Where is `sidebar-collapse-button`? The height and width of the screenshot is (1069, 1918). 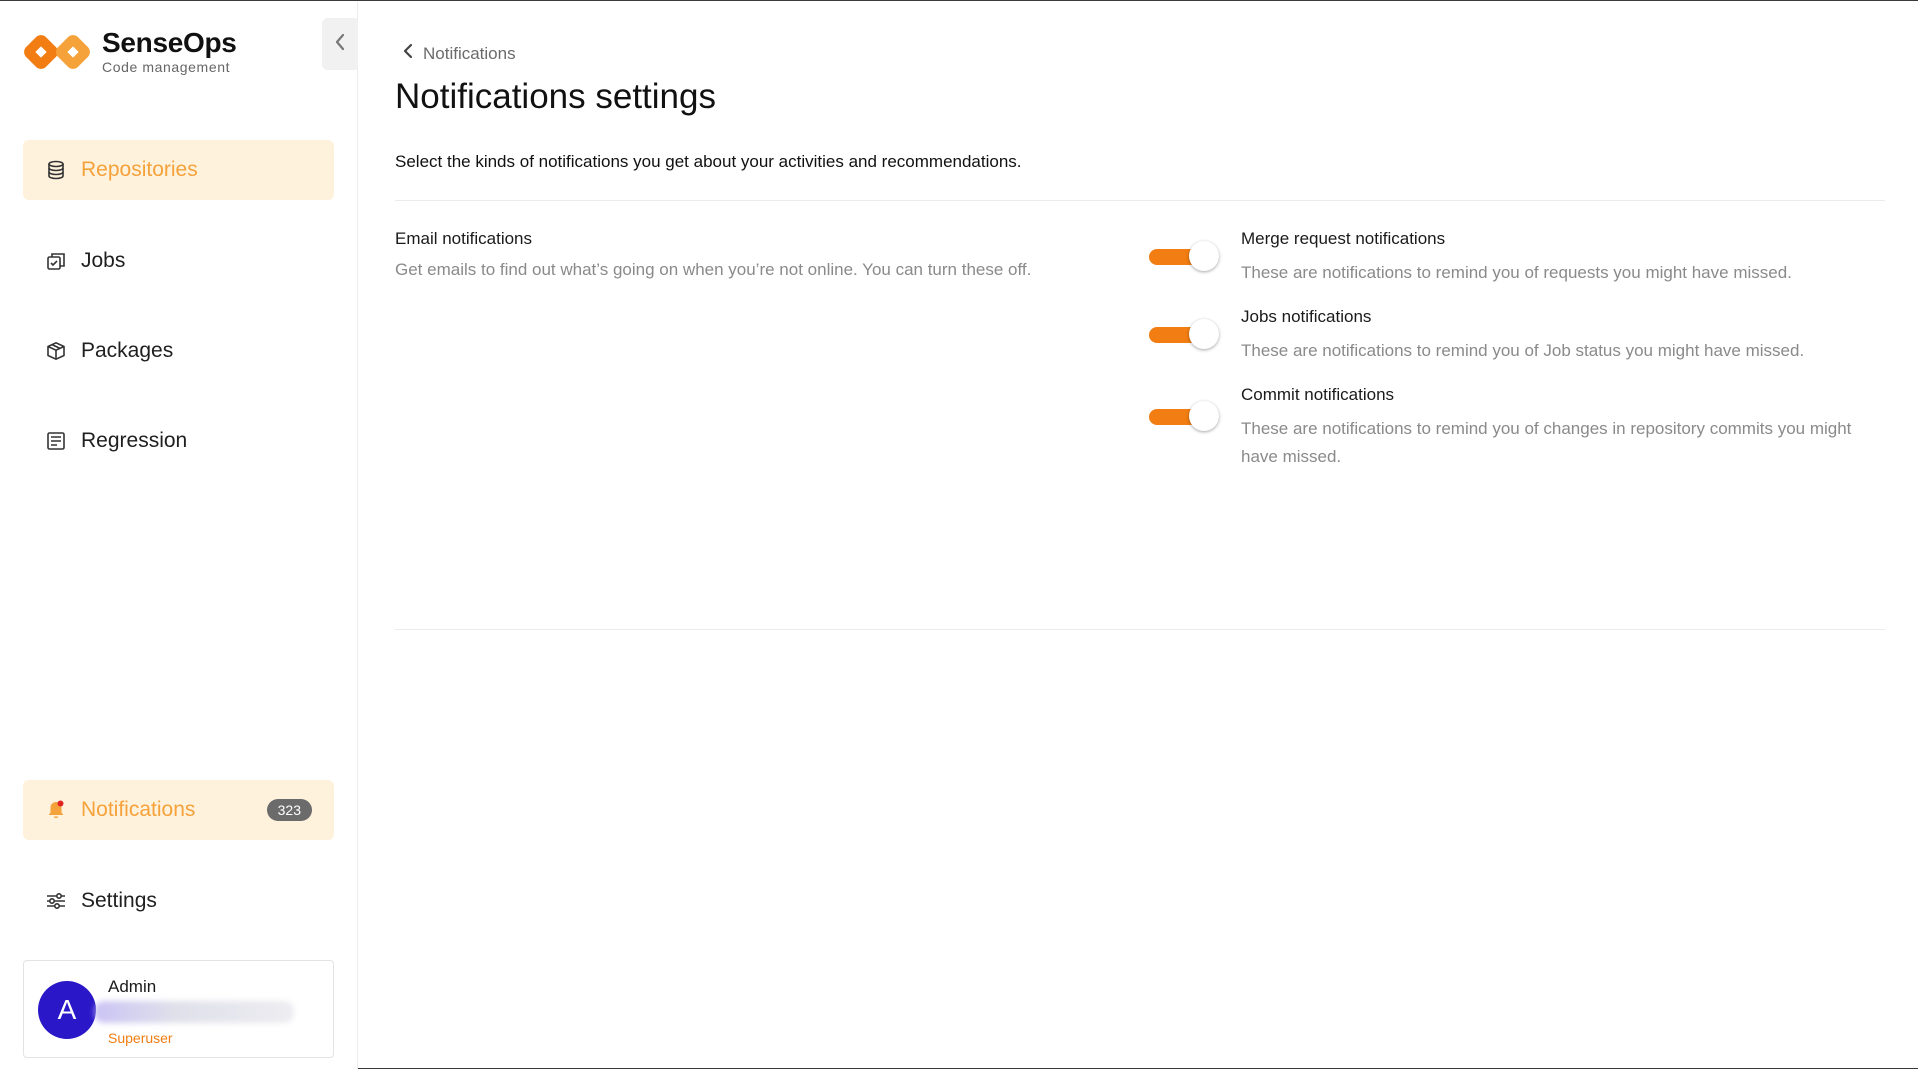 sidebar-collapse-button is located at coordinates (340, 44).